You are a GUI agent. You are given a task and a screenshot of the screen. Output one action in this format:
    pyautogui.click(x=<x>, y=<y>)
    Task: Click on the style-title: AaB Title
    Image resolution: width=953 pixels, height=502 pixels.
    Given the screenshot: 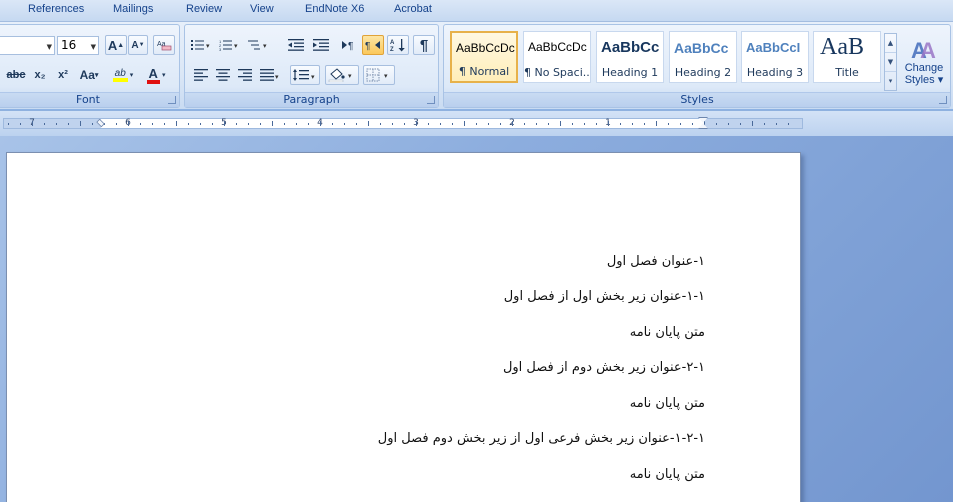 What is the action you would take?
    pyautogui.click(x=847, y=57)
    